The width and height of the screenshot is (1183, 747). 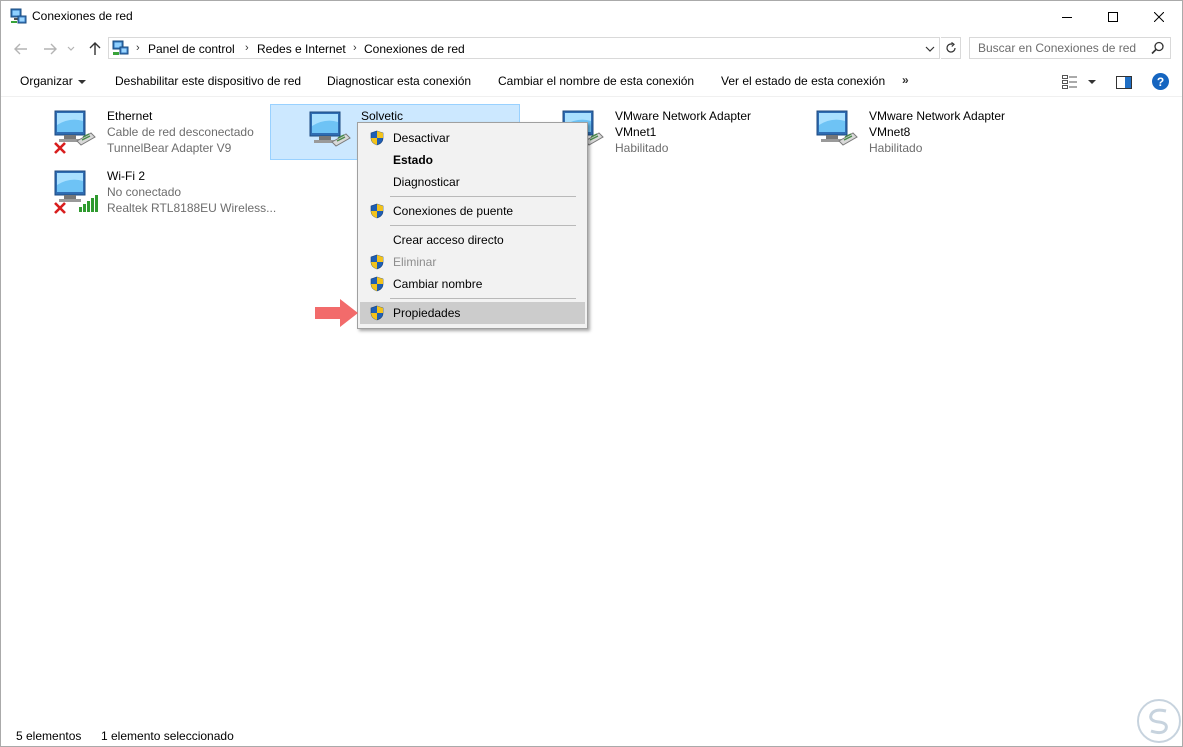 What do you see at coordinates (890, 132) in the screenshot?
I see `connection-subname: VMnet8` at bounding box center [890, 132].